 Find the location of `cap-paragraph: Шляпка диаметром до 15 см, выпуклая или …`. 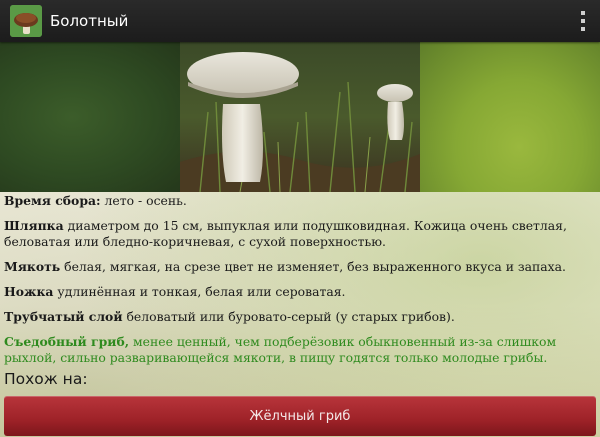

cap-paragraph: Шляпка диаметром до 15 см, выпуклая или … is located at coordinates (300, 234).